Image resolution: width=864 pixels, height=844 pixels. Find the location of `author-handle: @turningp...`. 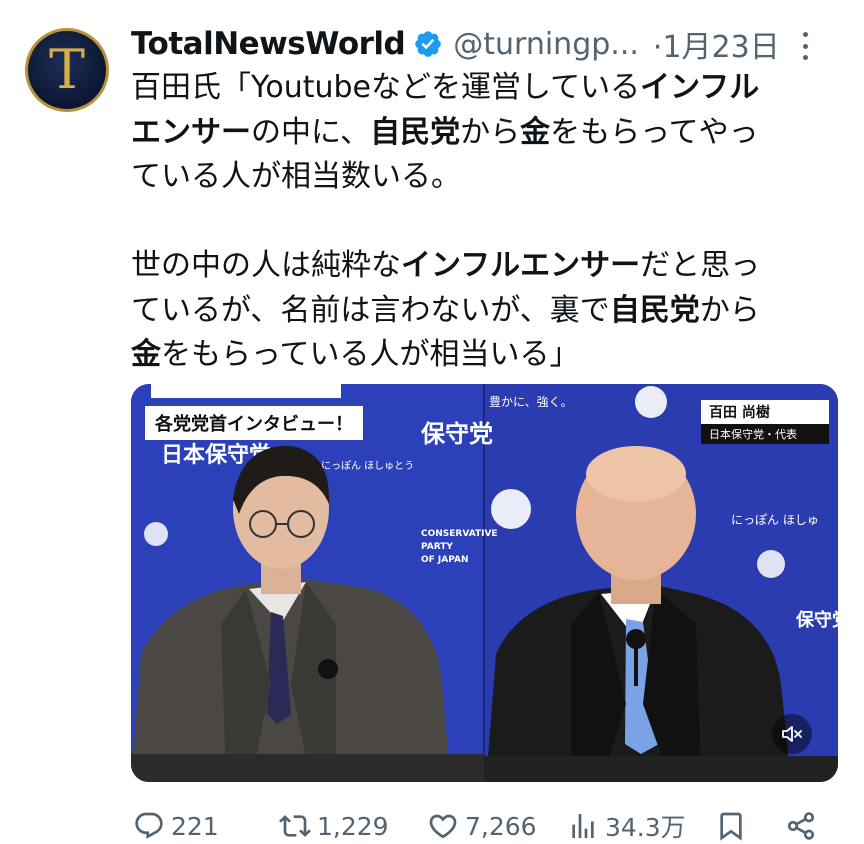

author-handle: @turningp... is located at coordinates (546, 44).